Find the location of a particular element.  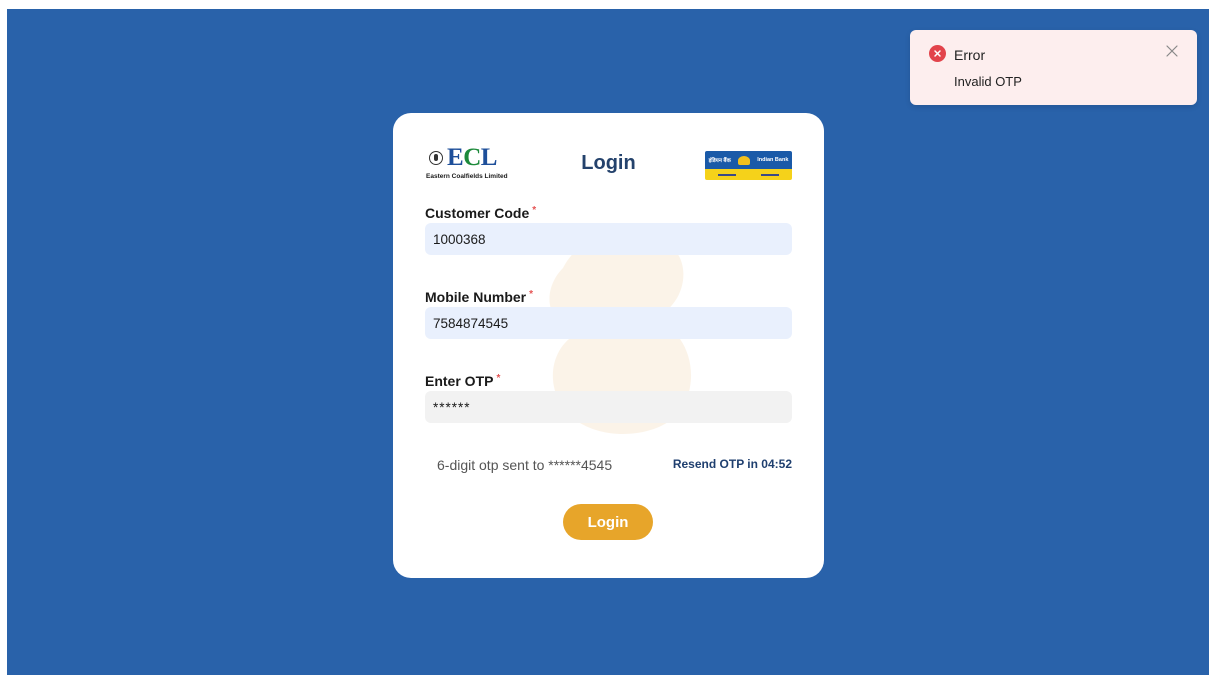

indian-bank-logo: इंडियन बैंक Indian Bank is located at coordinates (748, 165).